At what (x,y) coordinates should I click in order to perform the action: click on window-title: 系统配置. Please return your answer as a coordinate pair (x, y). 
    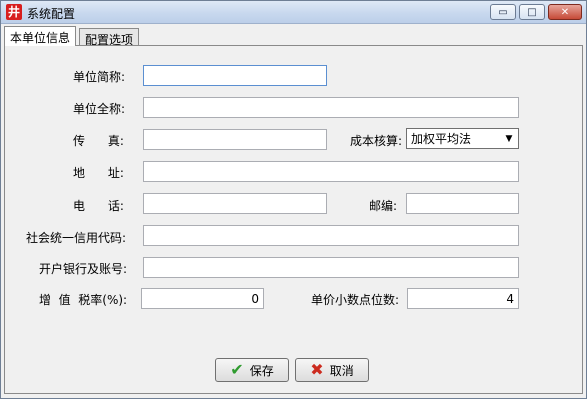
    Looking at the image, I should click on (51, 14).